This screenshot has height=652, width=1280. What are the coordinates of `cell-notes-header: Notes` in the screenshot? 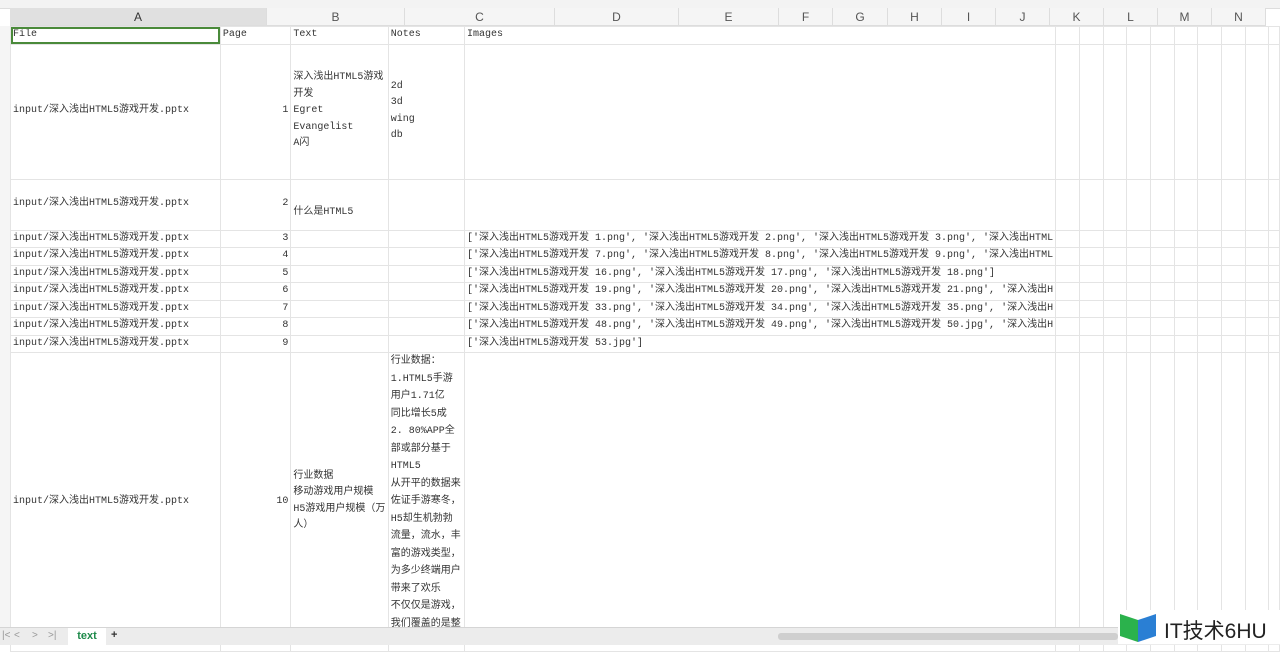 It's located at (426, 35).